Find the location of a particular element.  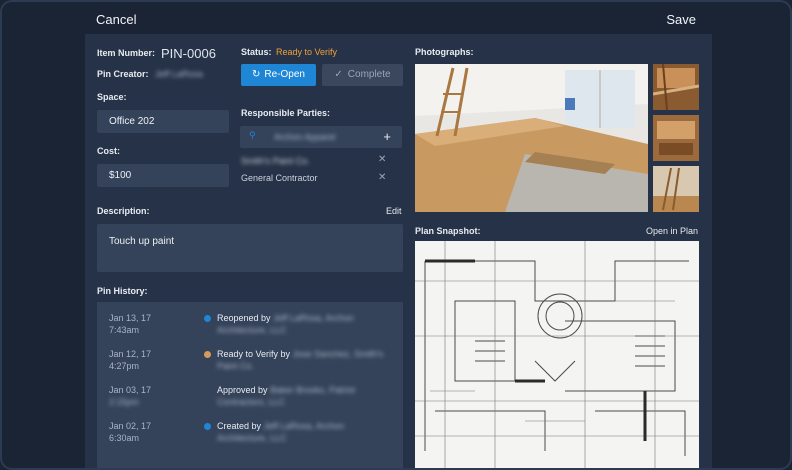

photographs-label: Photographs: is located at coordinates (444, 52).